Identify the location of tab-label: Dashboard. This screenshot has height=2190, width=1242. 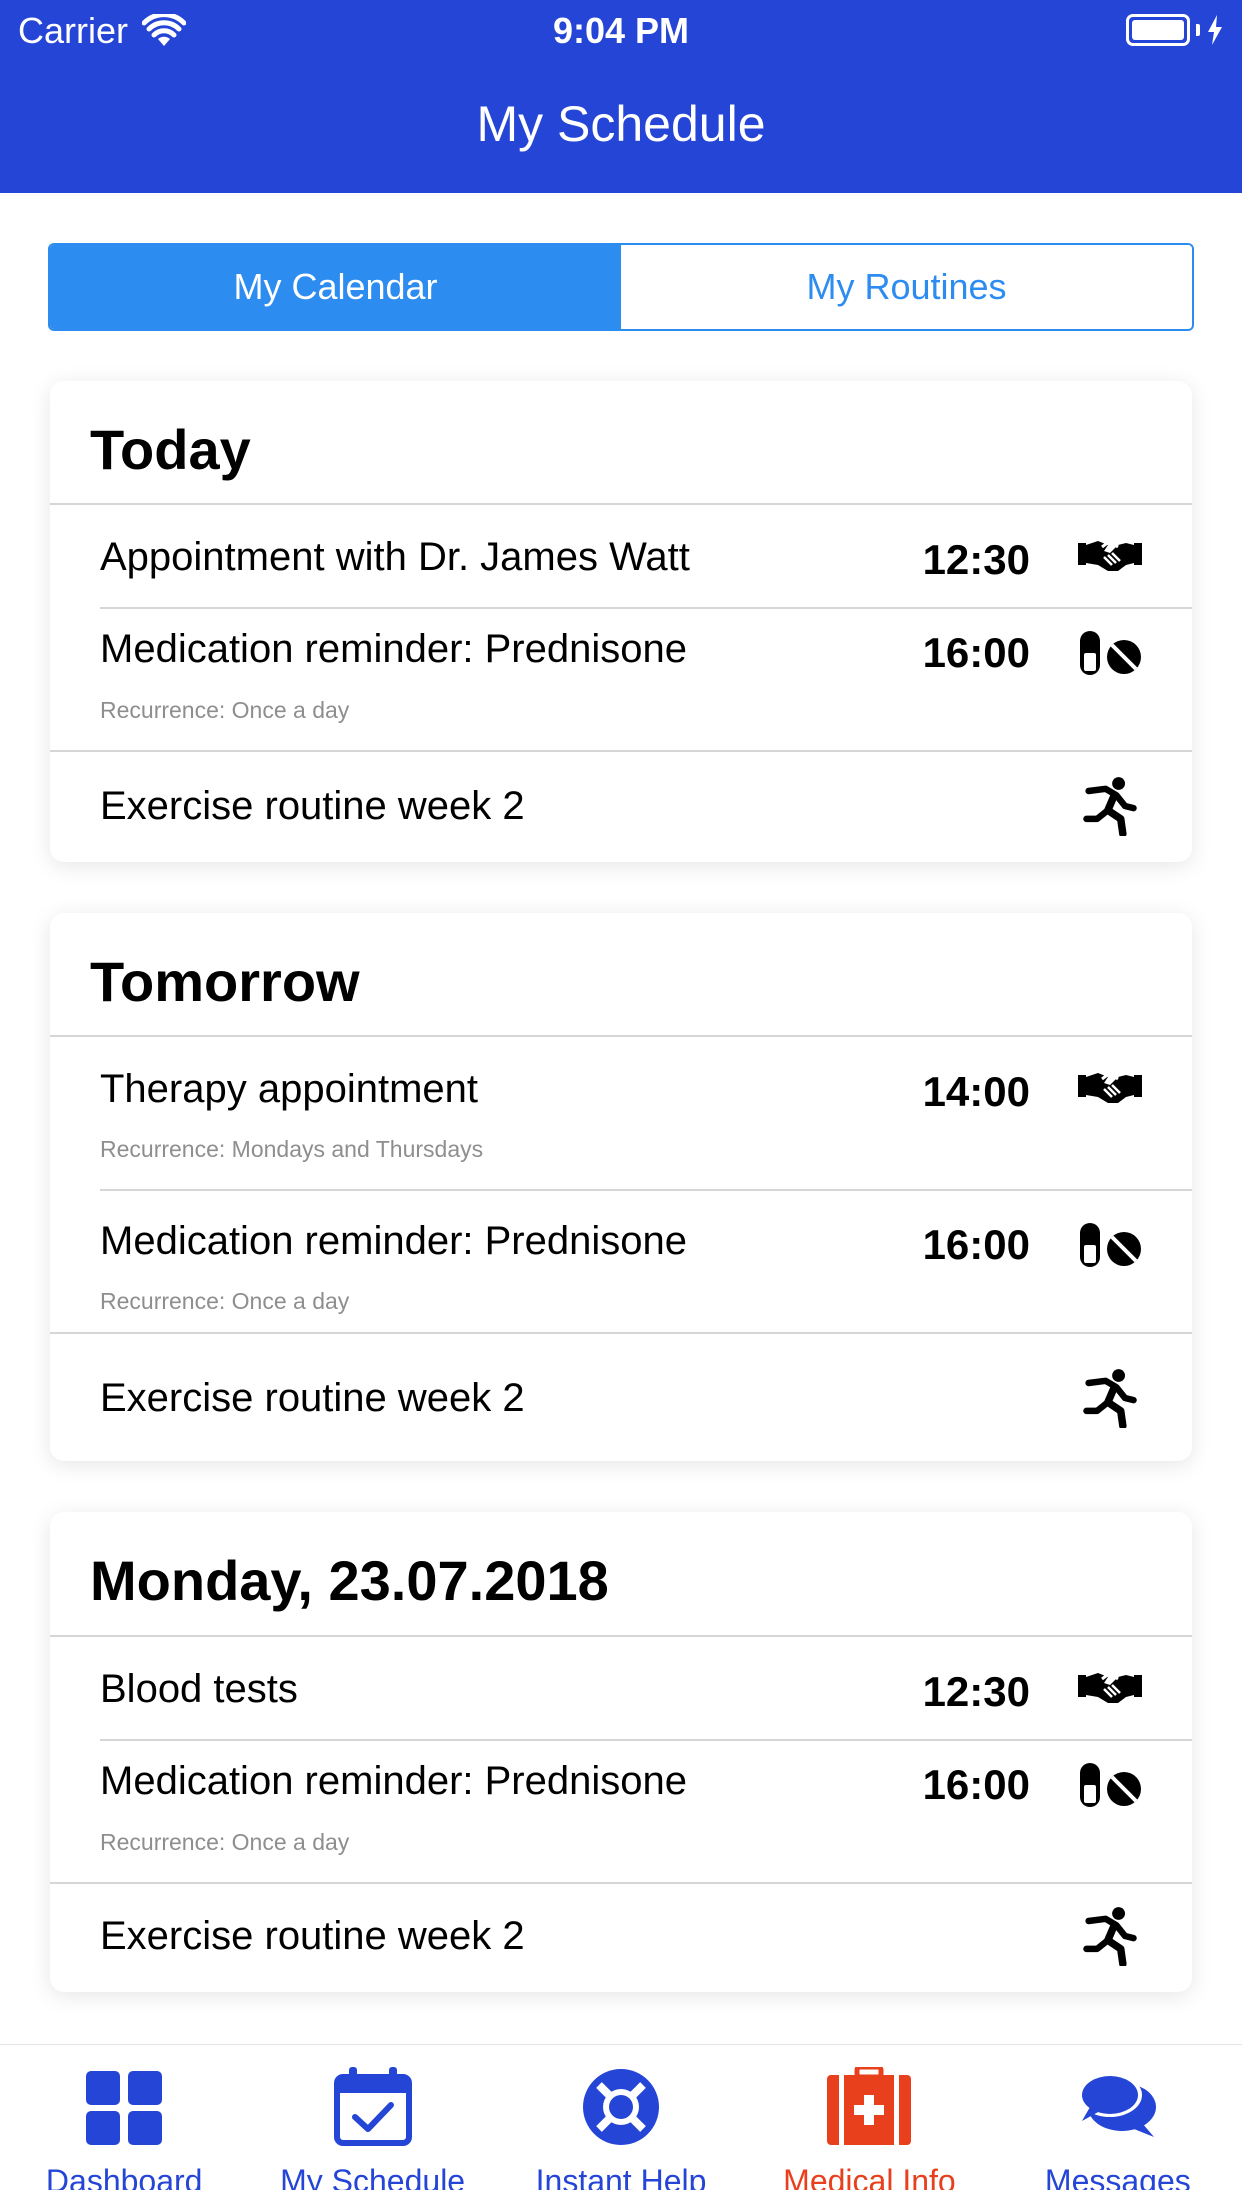
(124, 2176).